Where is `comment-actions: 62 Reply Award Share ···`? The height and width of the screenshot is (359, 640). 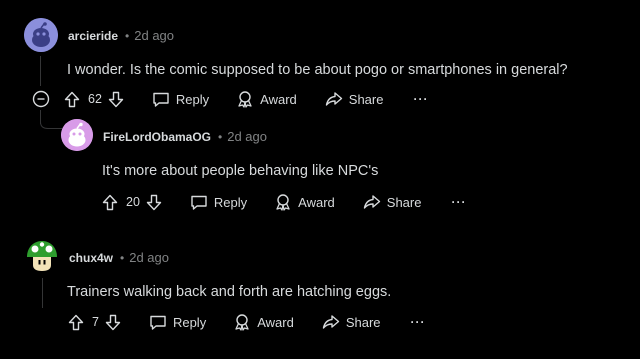
comment-actions: 62 Reply Award Share ··· is located at coordinates (230, 99).